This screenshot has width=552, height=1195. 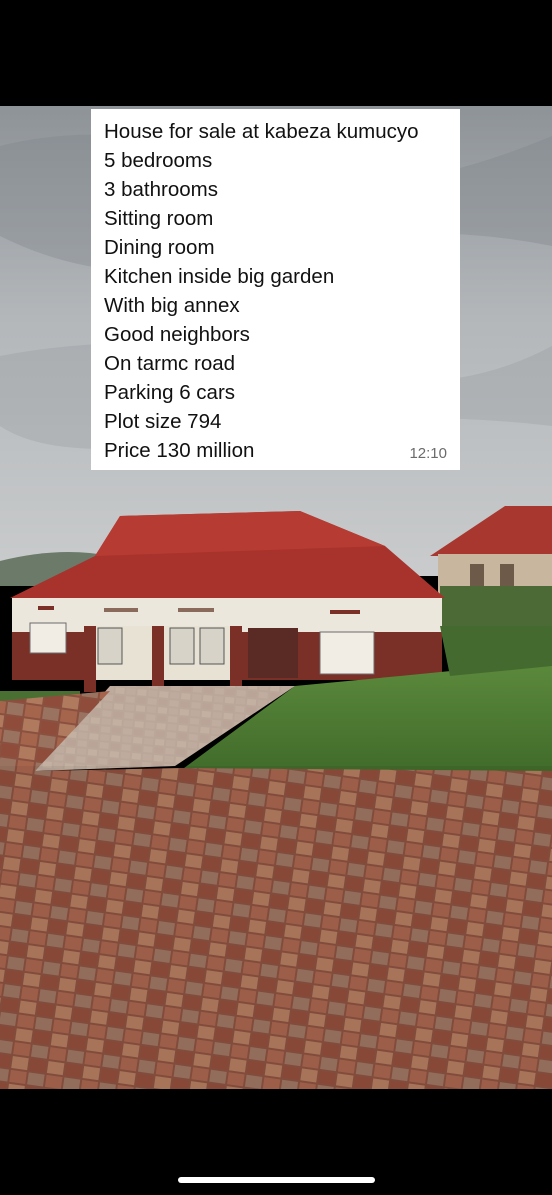 What do you see at coordinates (161, 189) in the screenshot?
I see `caption-line-bathrooms: 3 bathrooms` at bounding box center [161, 189].